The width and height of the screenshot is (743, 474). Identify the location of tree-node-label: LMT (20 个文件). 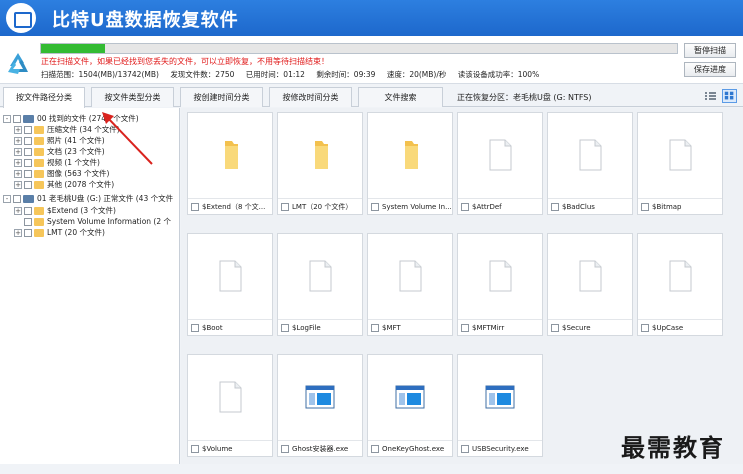
(76, 232).